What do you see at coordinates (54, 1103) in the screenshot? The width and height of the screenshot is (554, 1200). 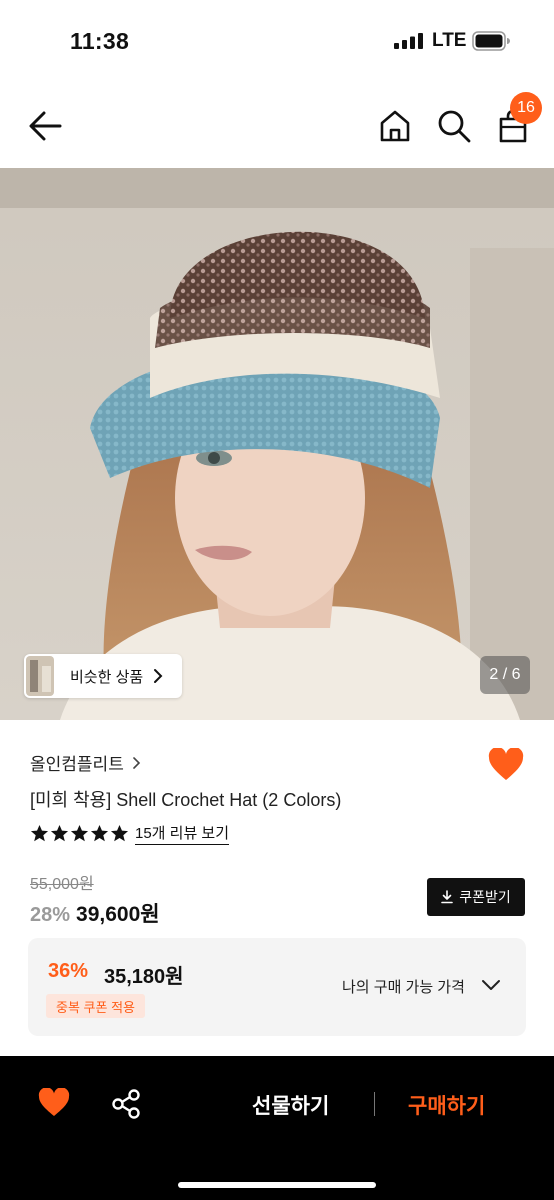 I see `wishlist-heart-icon` at bounding box center [54, 1103].